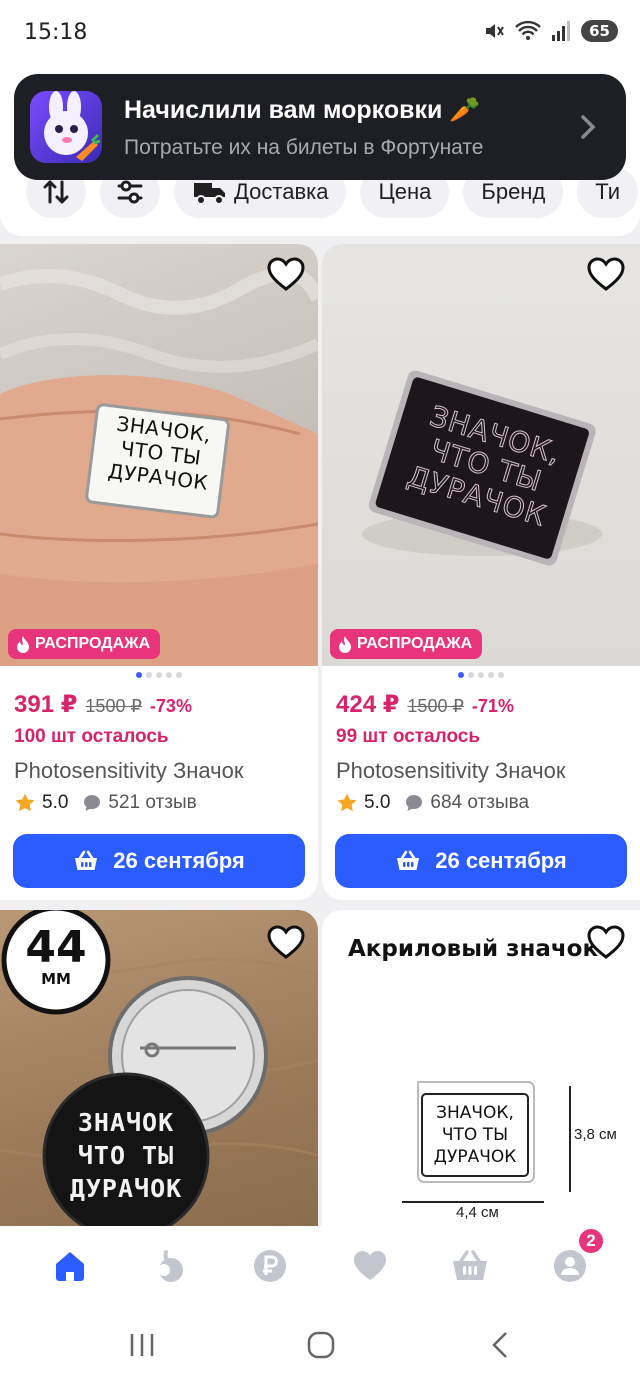 The image size is (640, 1387). Describe the element at coordinates (130, 192) in the screenshot. I see `filter-sliders-icon` at that location.